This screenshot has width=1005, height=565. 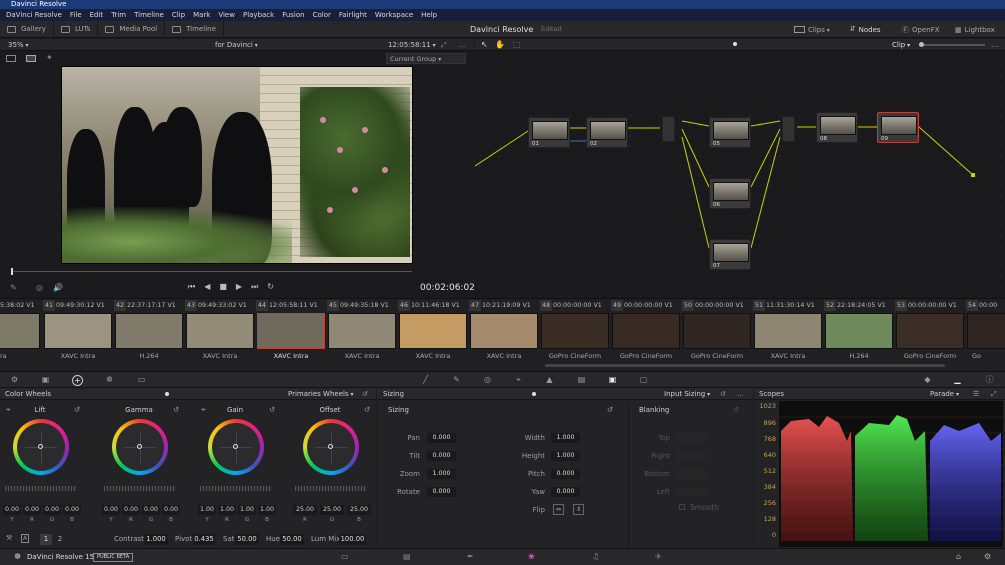 What do you see at coordinates (484, 44) in the screenshot?
I see `pointer-icon: ↖` at bounding box center [484, 44].